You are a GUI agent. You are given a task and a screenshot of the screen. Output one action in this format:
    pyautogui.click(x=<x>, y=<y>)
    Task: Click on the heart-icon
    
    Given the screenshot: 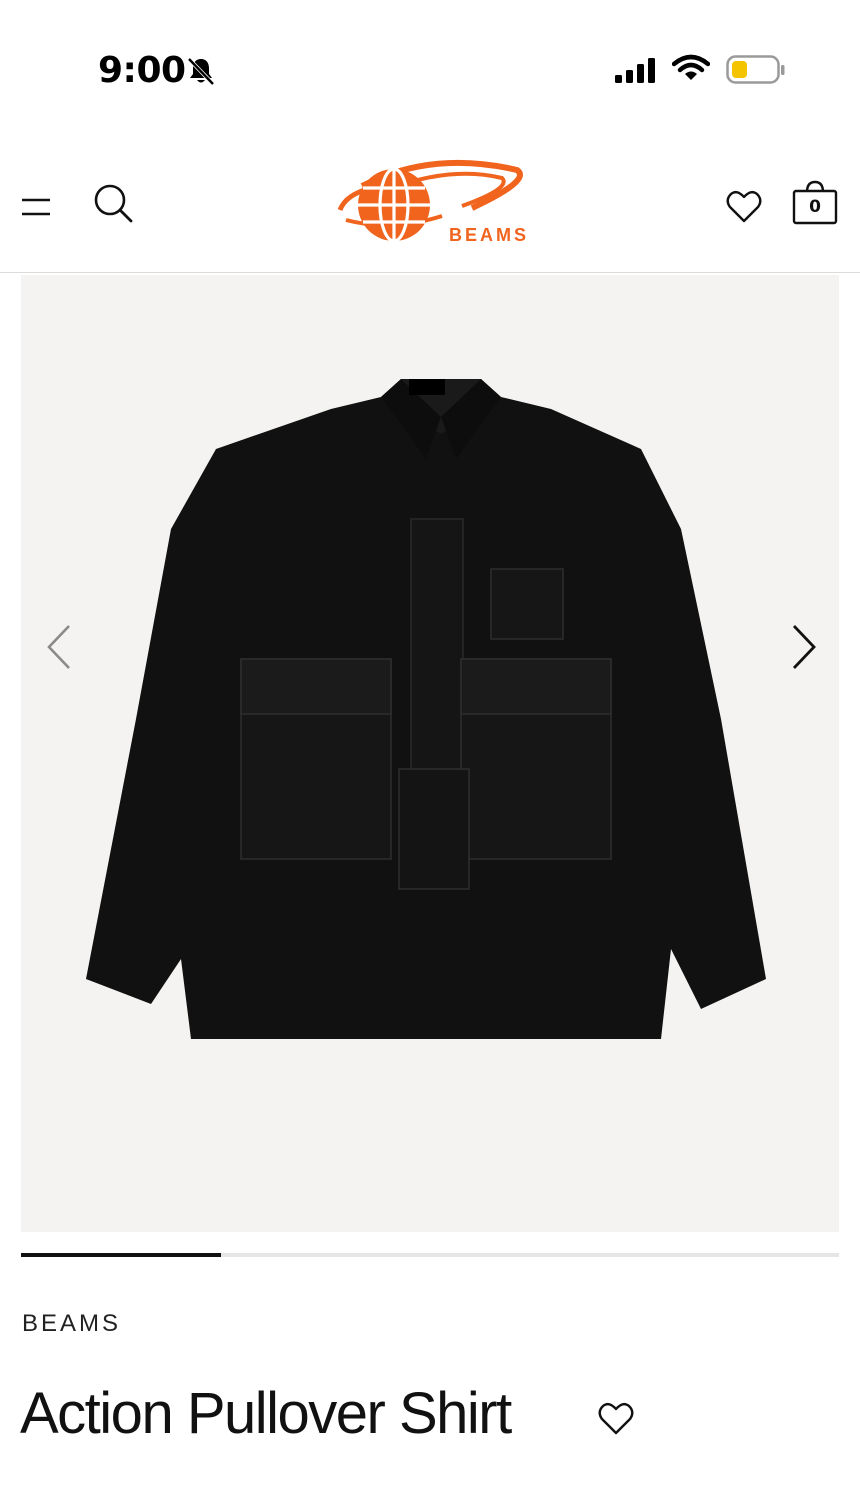 What is the action you would take?
    pyautogui.click(x=744, y=207)
    